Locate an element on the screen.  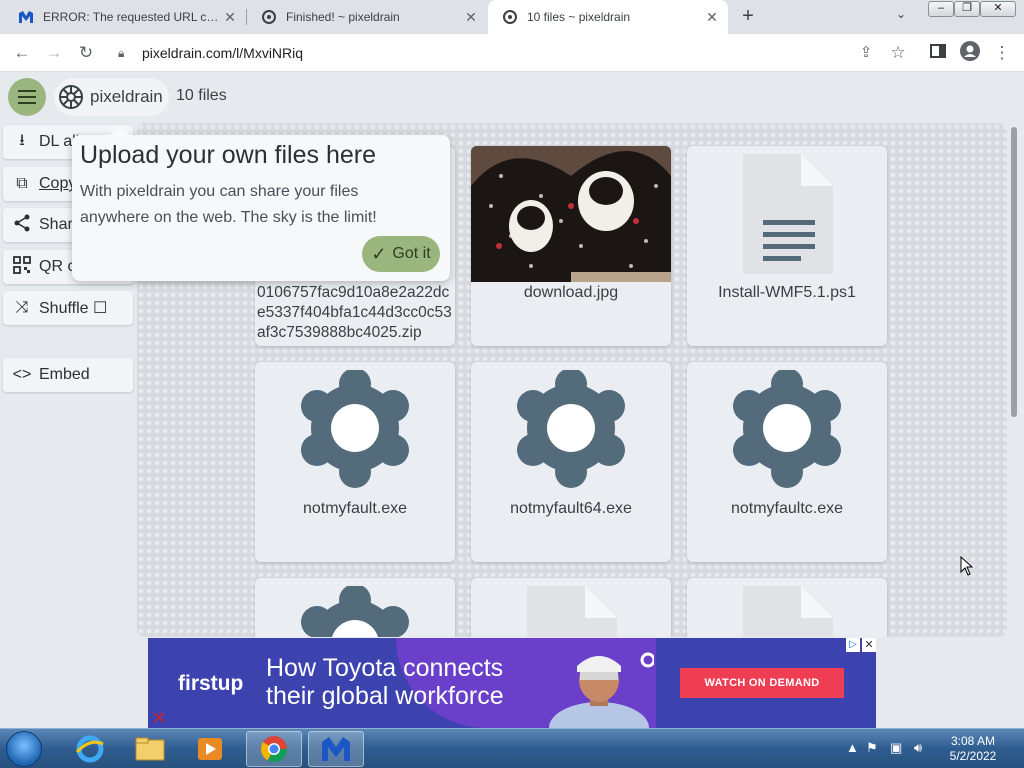
bookmark-star-icon: ☆ is located at coordinates (898, 53).